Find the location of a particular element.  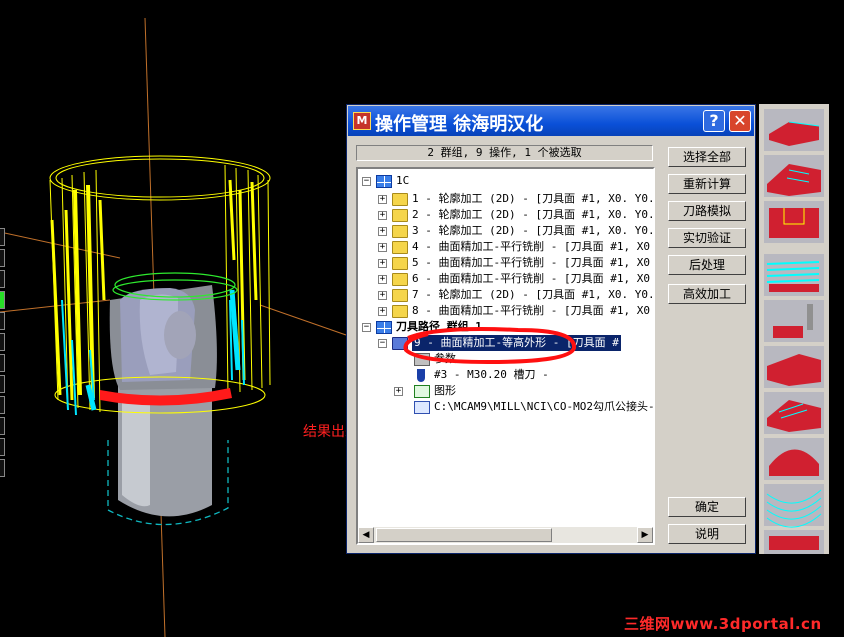

geometry-icon is located at coordinates (422, 391).